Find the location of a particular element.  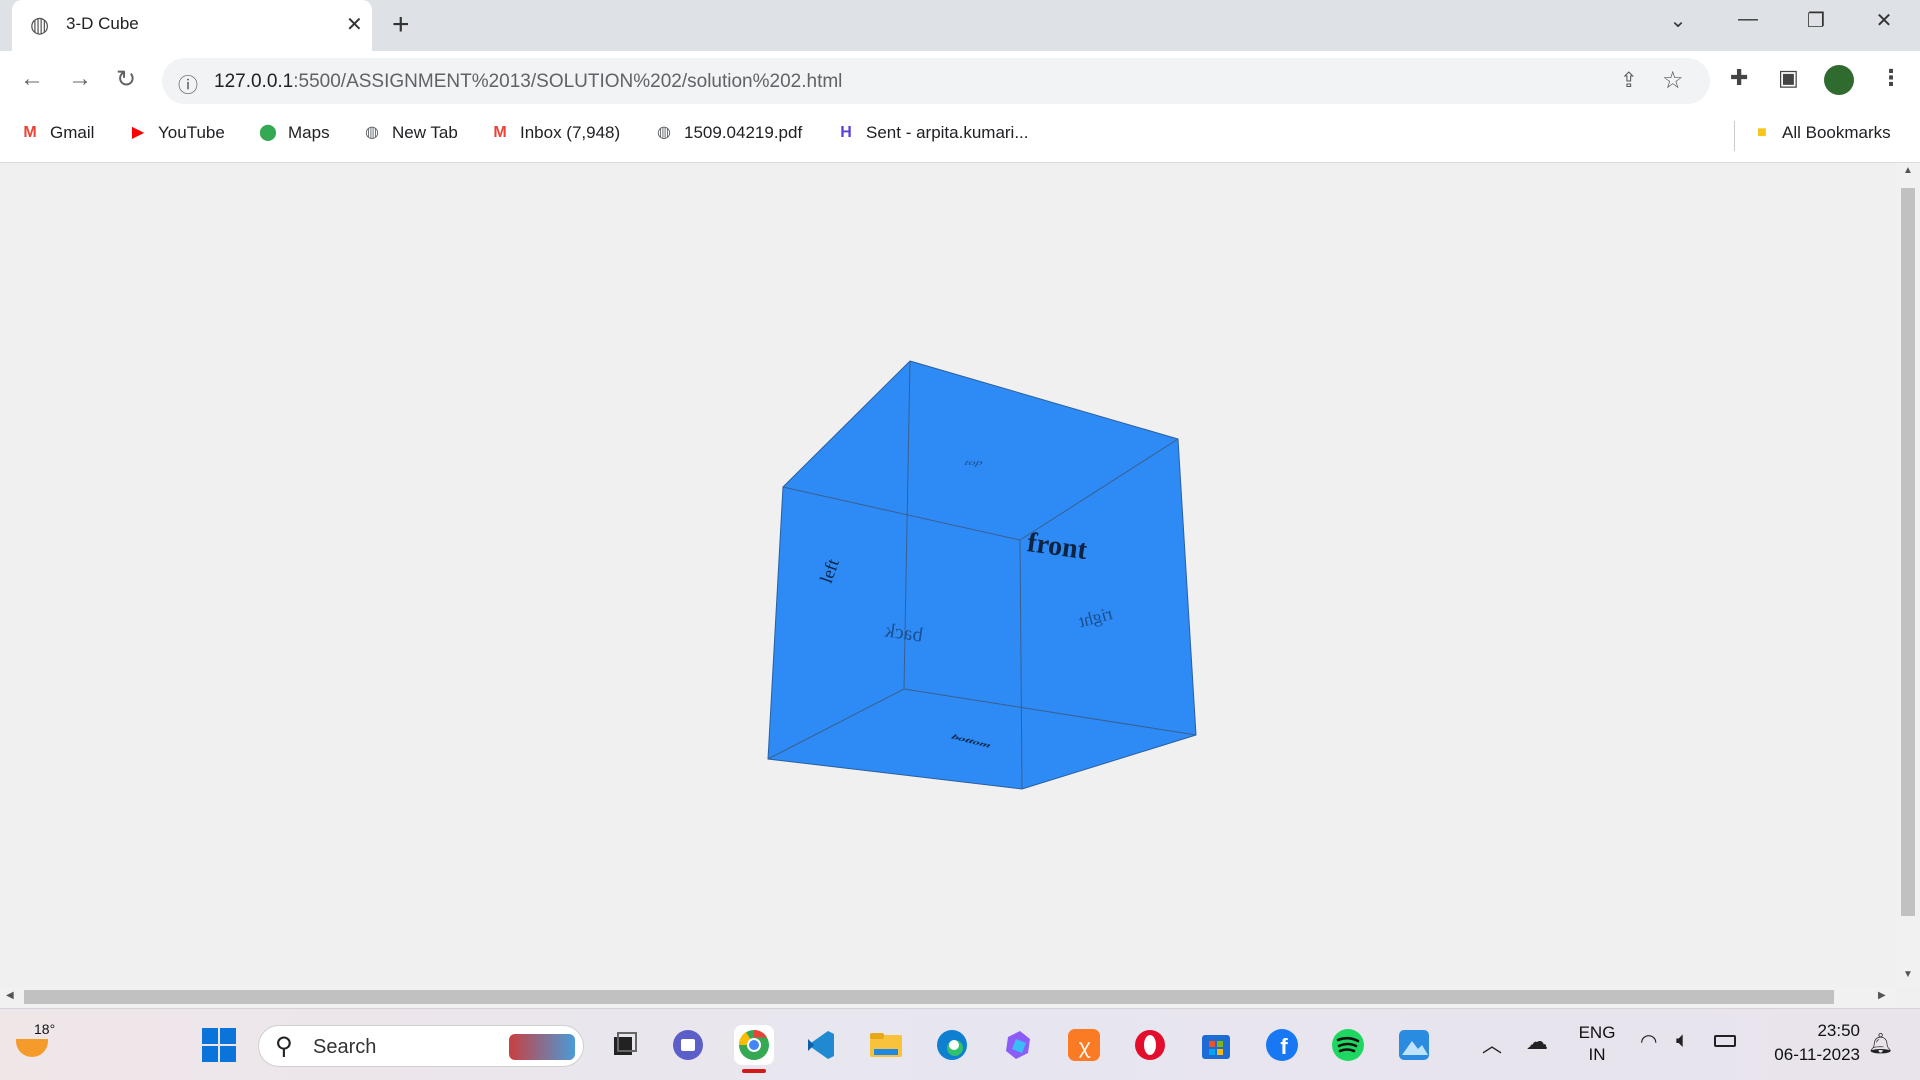

xampp-icon: ꭓ is located at coordinates (1084, 1045).